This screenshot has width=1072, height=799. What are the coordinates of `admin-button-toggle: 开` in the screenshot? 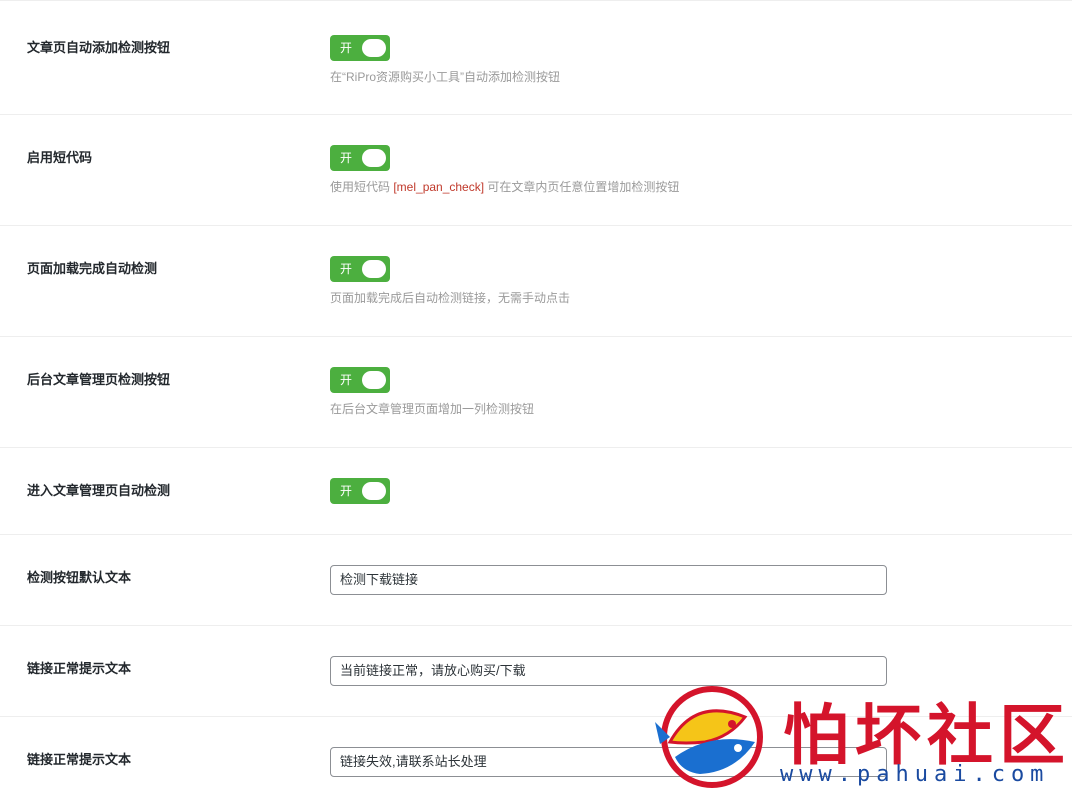 It's located at (360, 380).